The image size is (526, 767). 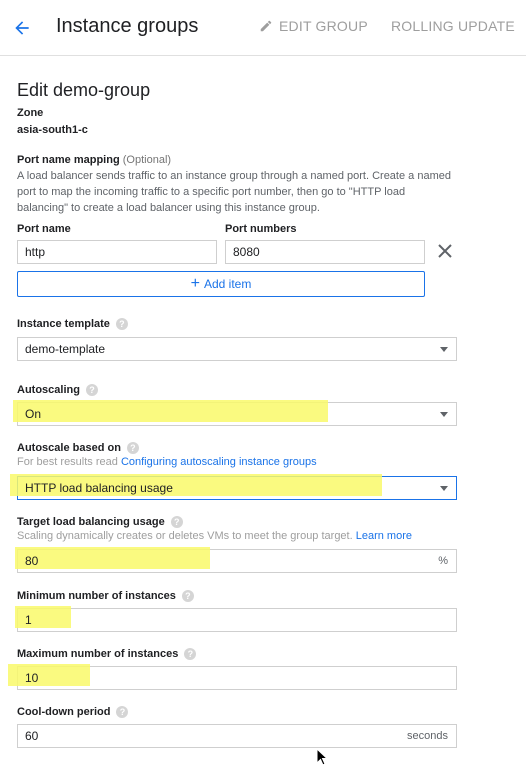 I want to click on autoscale-hint-text: For best results read, so click(x=69, y=462).